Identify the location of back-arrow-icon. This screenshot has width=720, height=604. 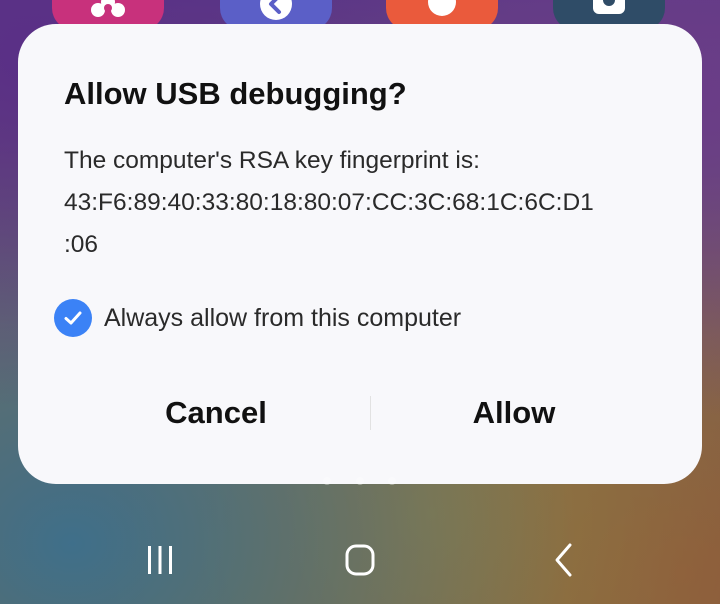
(276, 10).